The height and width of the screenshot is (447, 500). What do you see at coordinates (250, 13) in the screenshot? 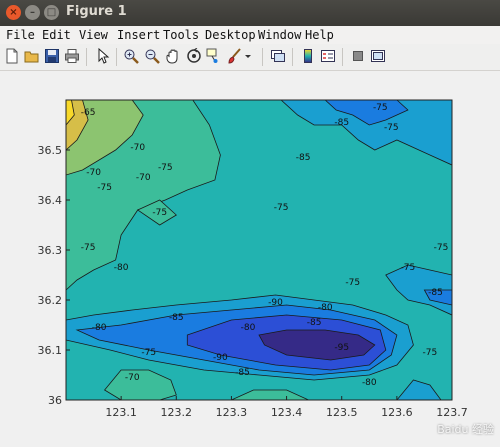
I see `title-bar: × – □ Figure 1` at bounding box center [250, 13].